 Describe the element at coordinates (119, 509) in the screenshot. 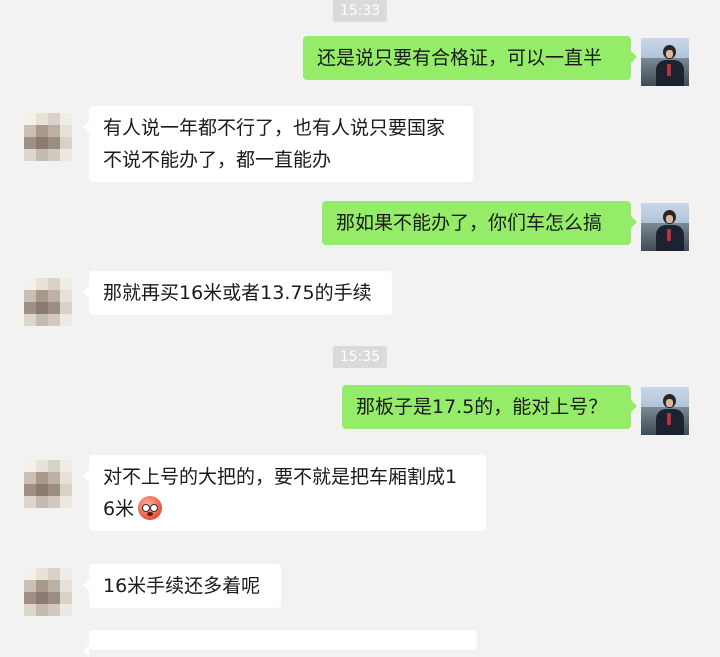

I see `message-text: 6米` at that location.